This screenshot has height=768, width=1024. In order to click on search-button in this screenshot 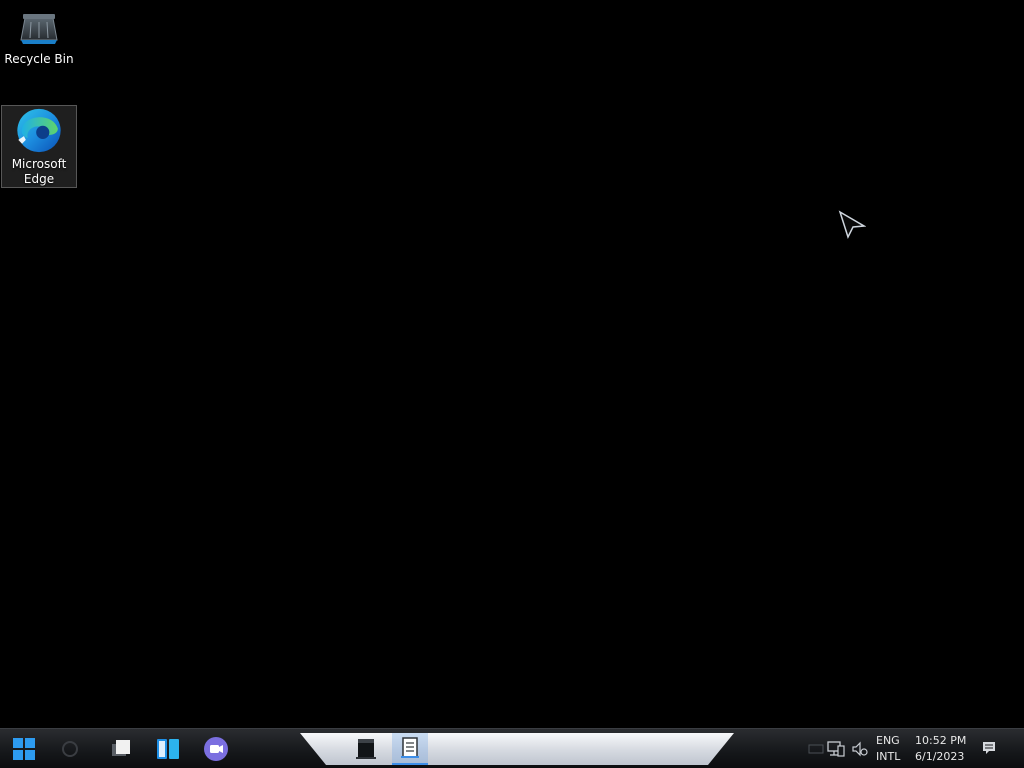, I will do `click(70, 749)`.